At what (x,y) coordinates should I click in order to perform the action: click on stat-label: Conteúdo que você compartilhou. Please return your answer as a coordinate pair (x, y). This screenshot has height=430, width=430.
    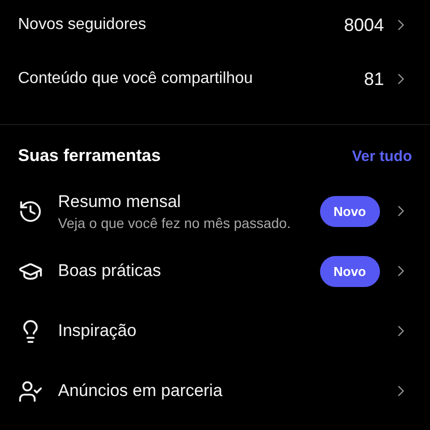
    Looking at the image, I should click on (191, 79).